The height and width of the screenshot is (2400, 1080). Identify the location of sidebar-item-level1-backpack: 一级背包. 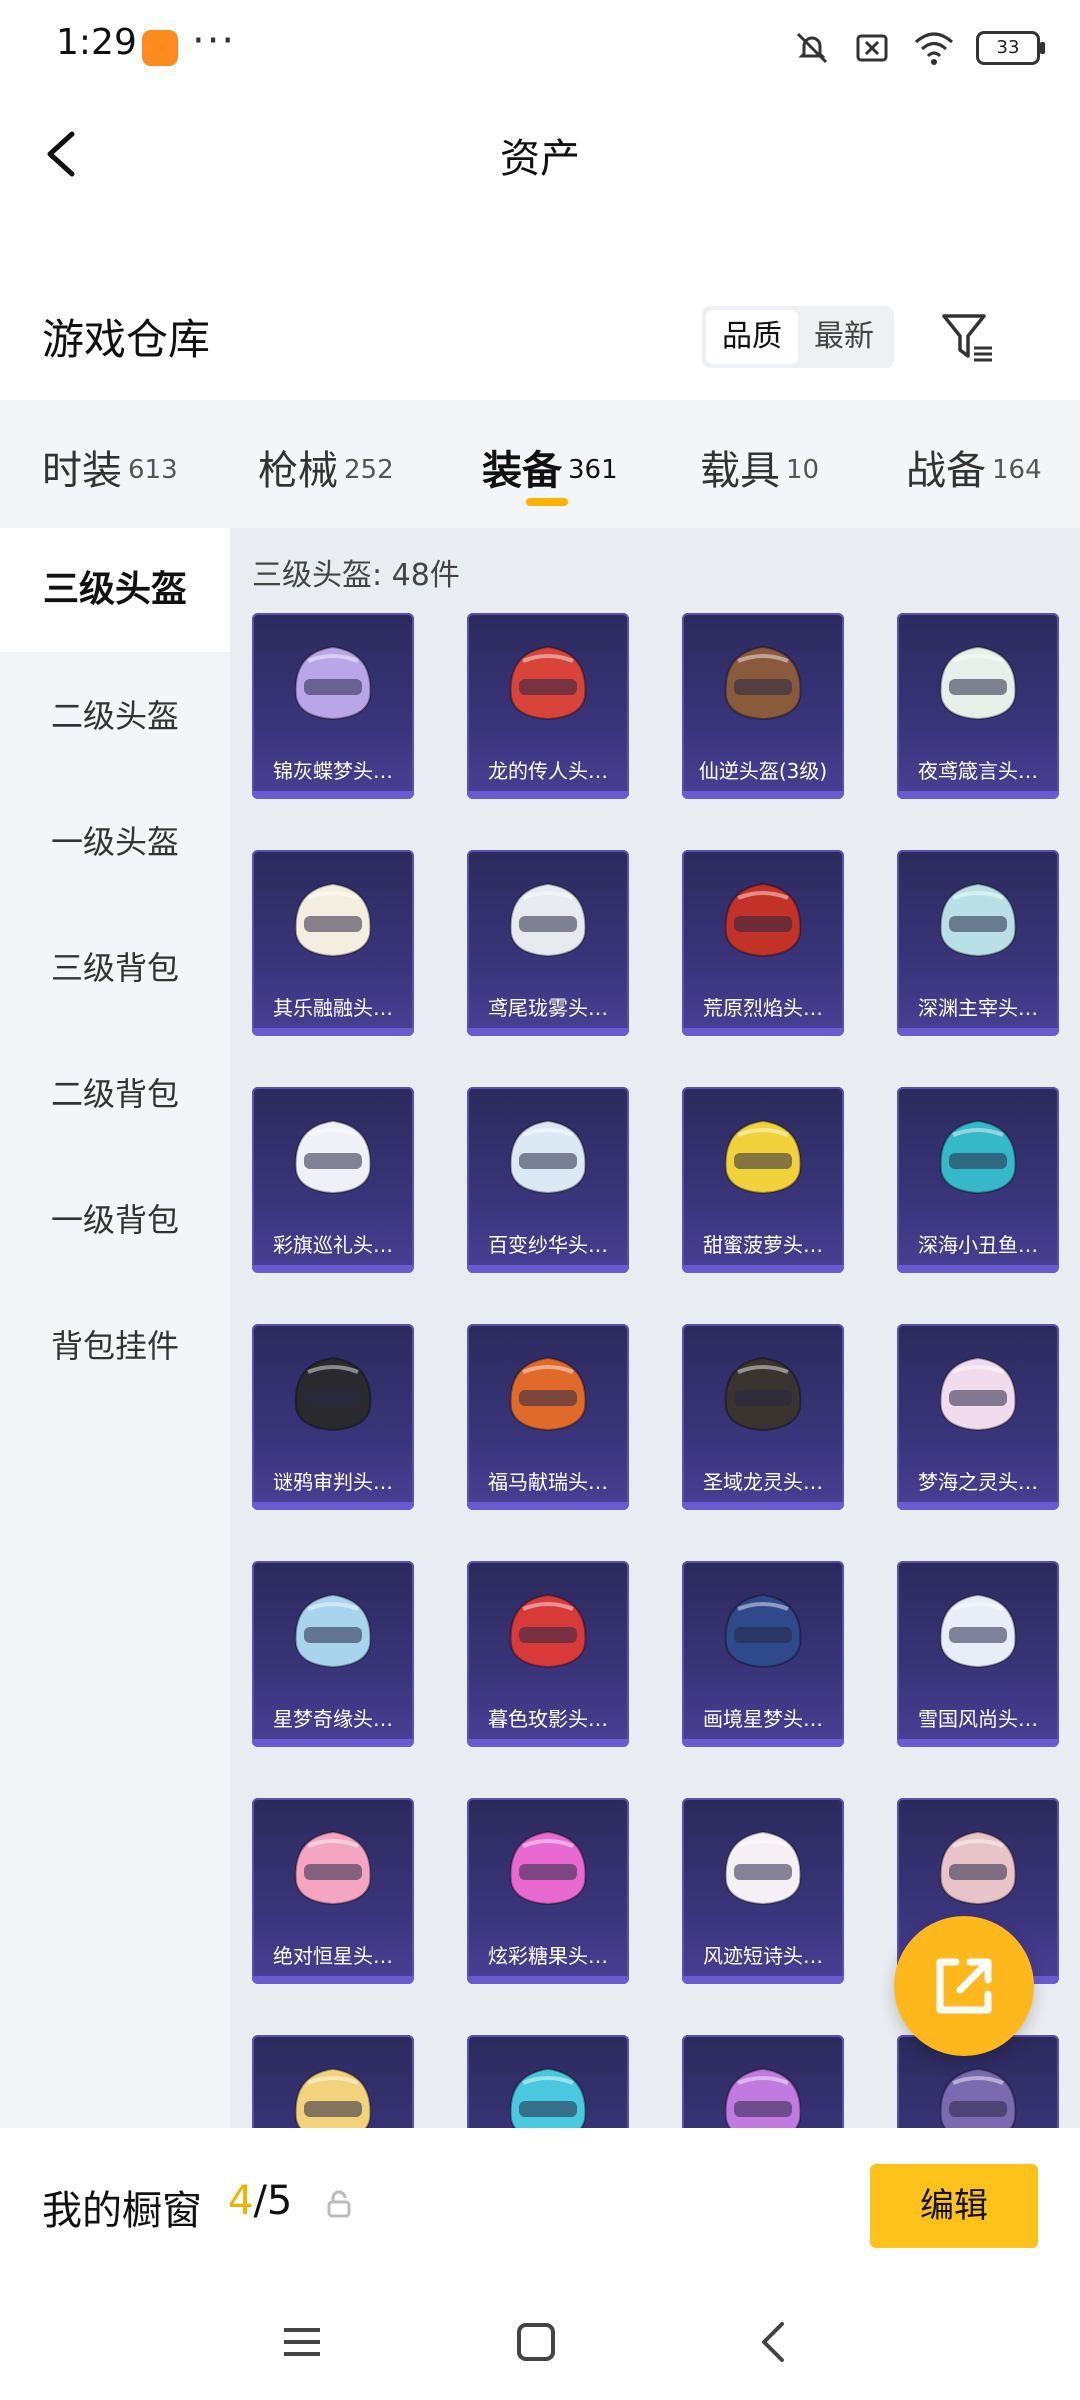
(115, 1220).